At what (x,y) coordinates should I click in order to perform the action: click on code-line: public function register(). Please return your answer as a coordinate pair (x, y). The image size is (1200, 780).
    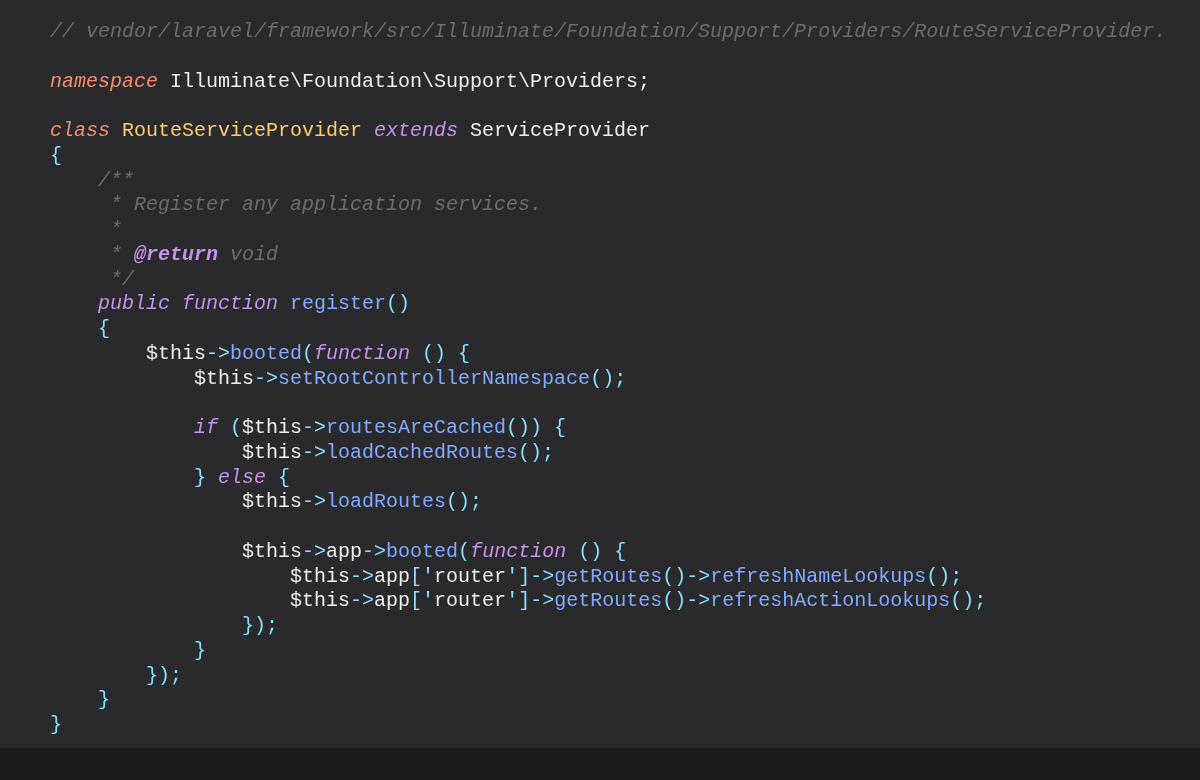
    Looking at the image, I should click on (254, 304).